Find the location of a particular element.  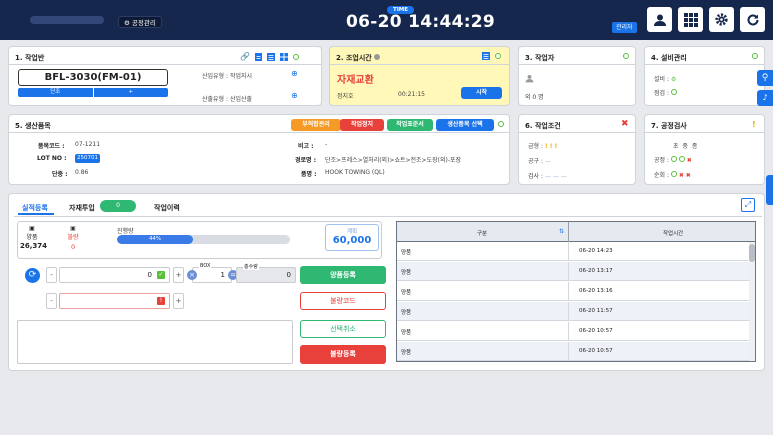

sort-icon: ⇅ is located at coordinates (561, 231).